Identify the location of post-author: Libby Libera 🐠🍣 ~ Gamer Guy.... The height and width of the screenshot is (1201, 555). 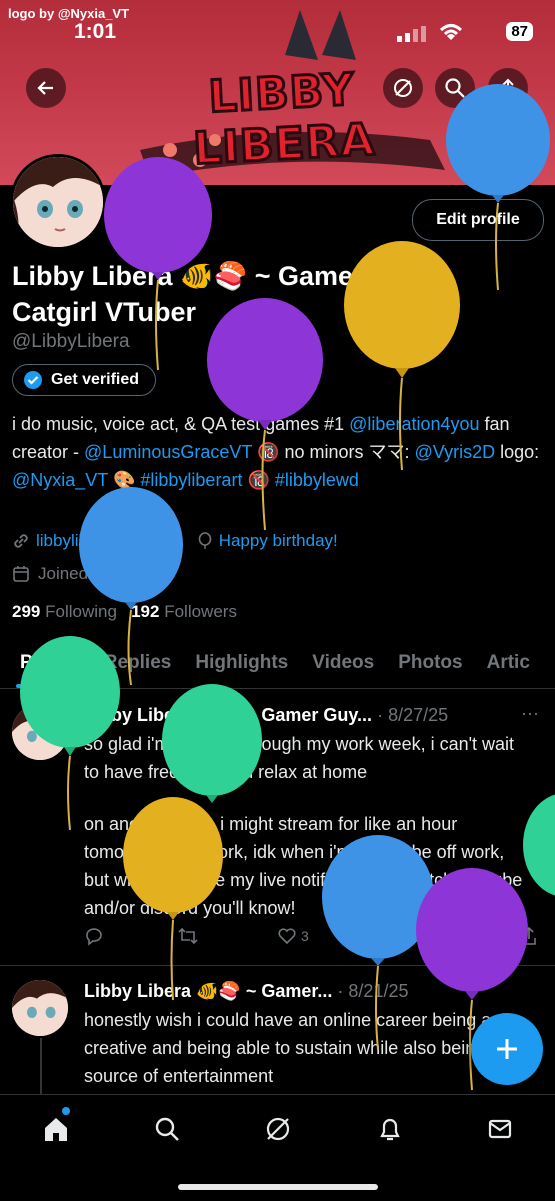
(228, 715).